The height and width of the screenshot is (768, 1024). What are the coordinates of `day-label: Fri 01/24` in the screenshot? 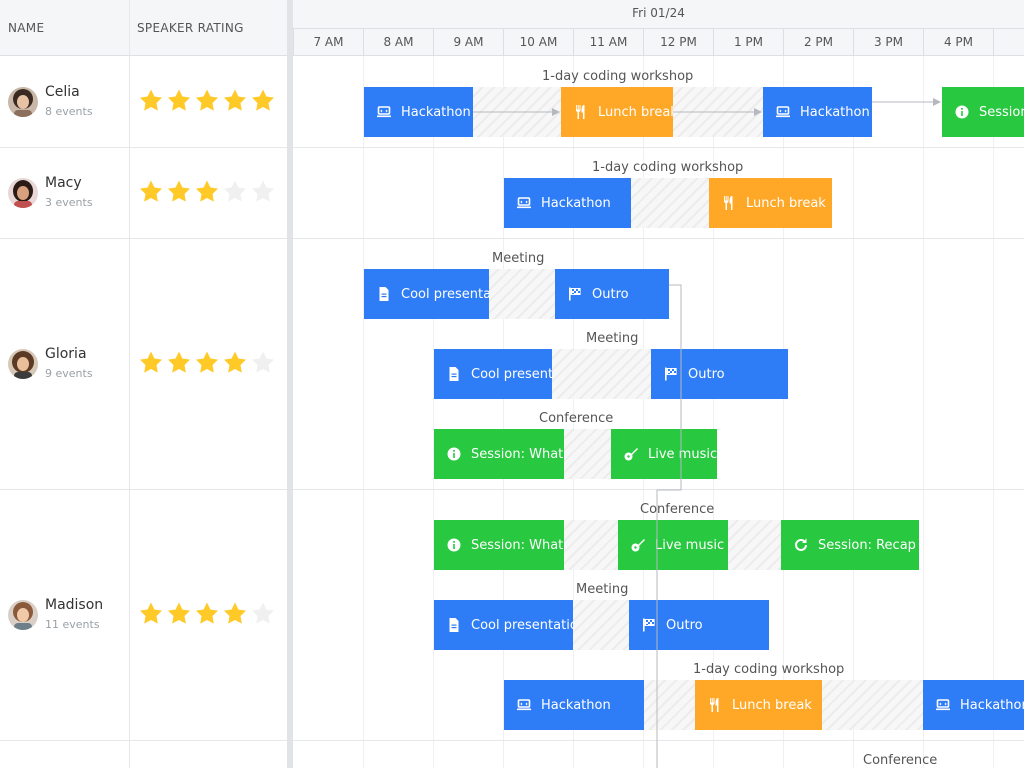 It's located at (658, 13).